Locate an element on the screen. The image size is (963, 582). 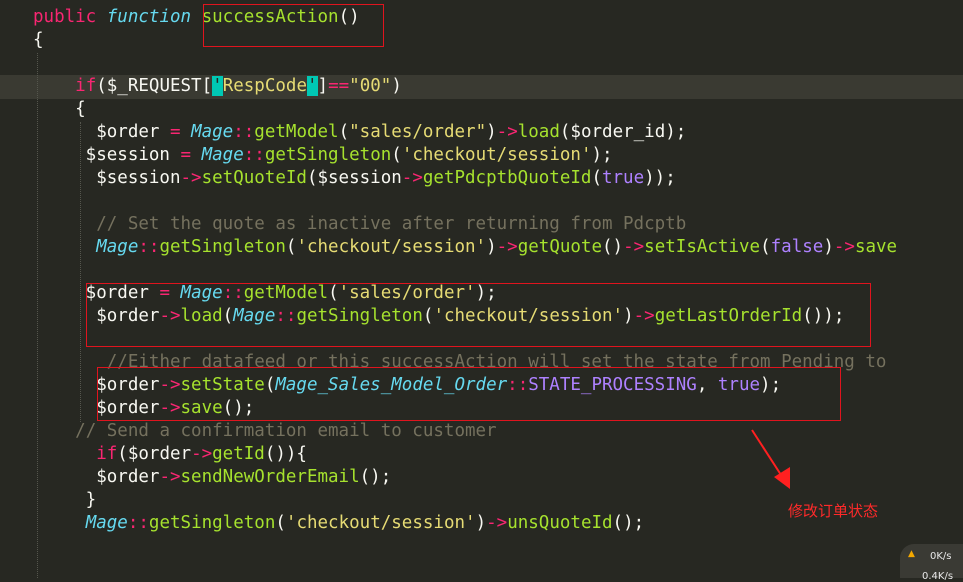
code-token: load is located at coordinates (538, 132).